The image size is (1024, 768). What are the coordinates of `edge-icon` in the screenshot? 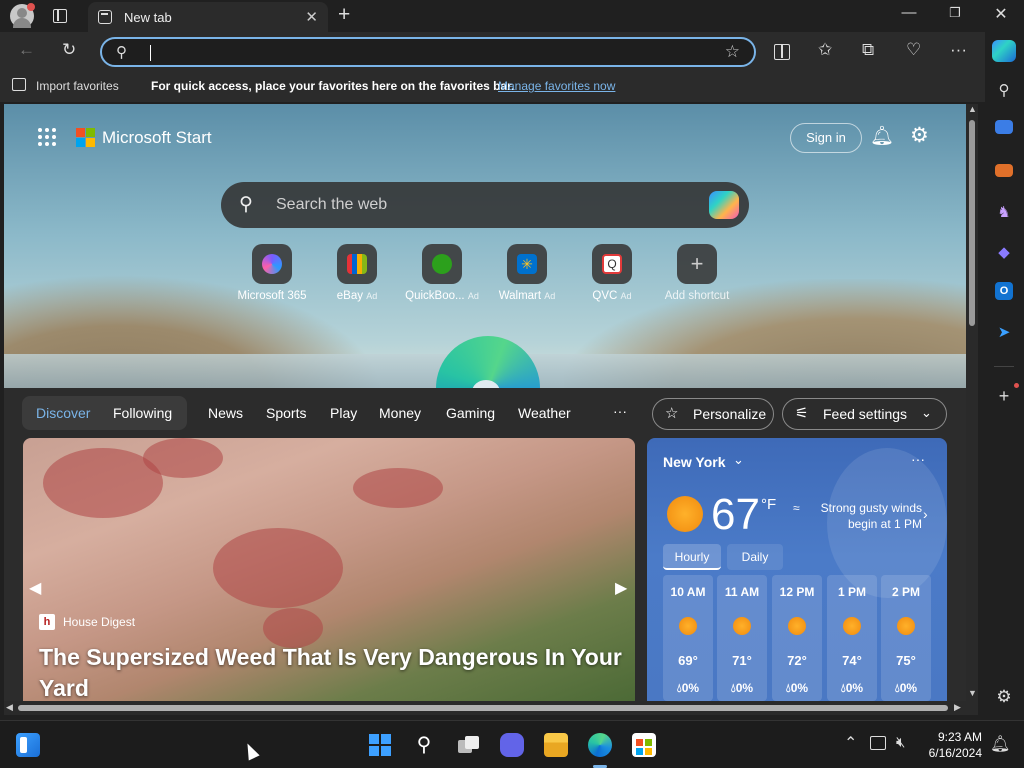 It's located at (600, 745).